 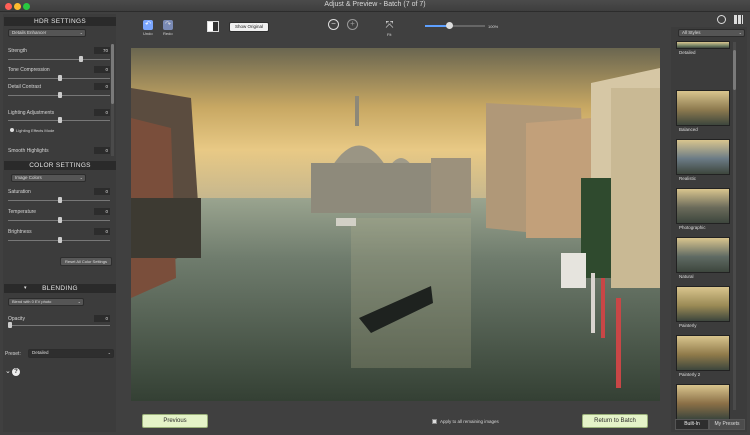 I want to click on style-thumbnail: Realistic, so click(x=703, y=160).